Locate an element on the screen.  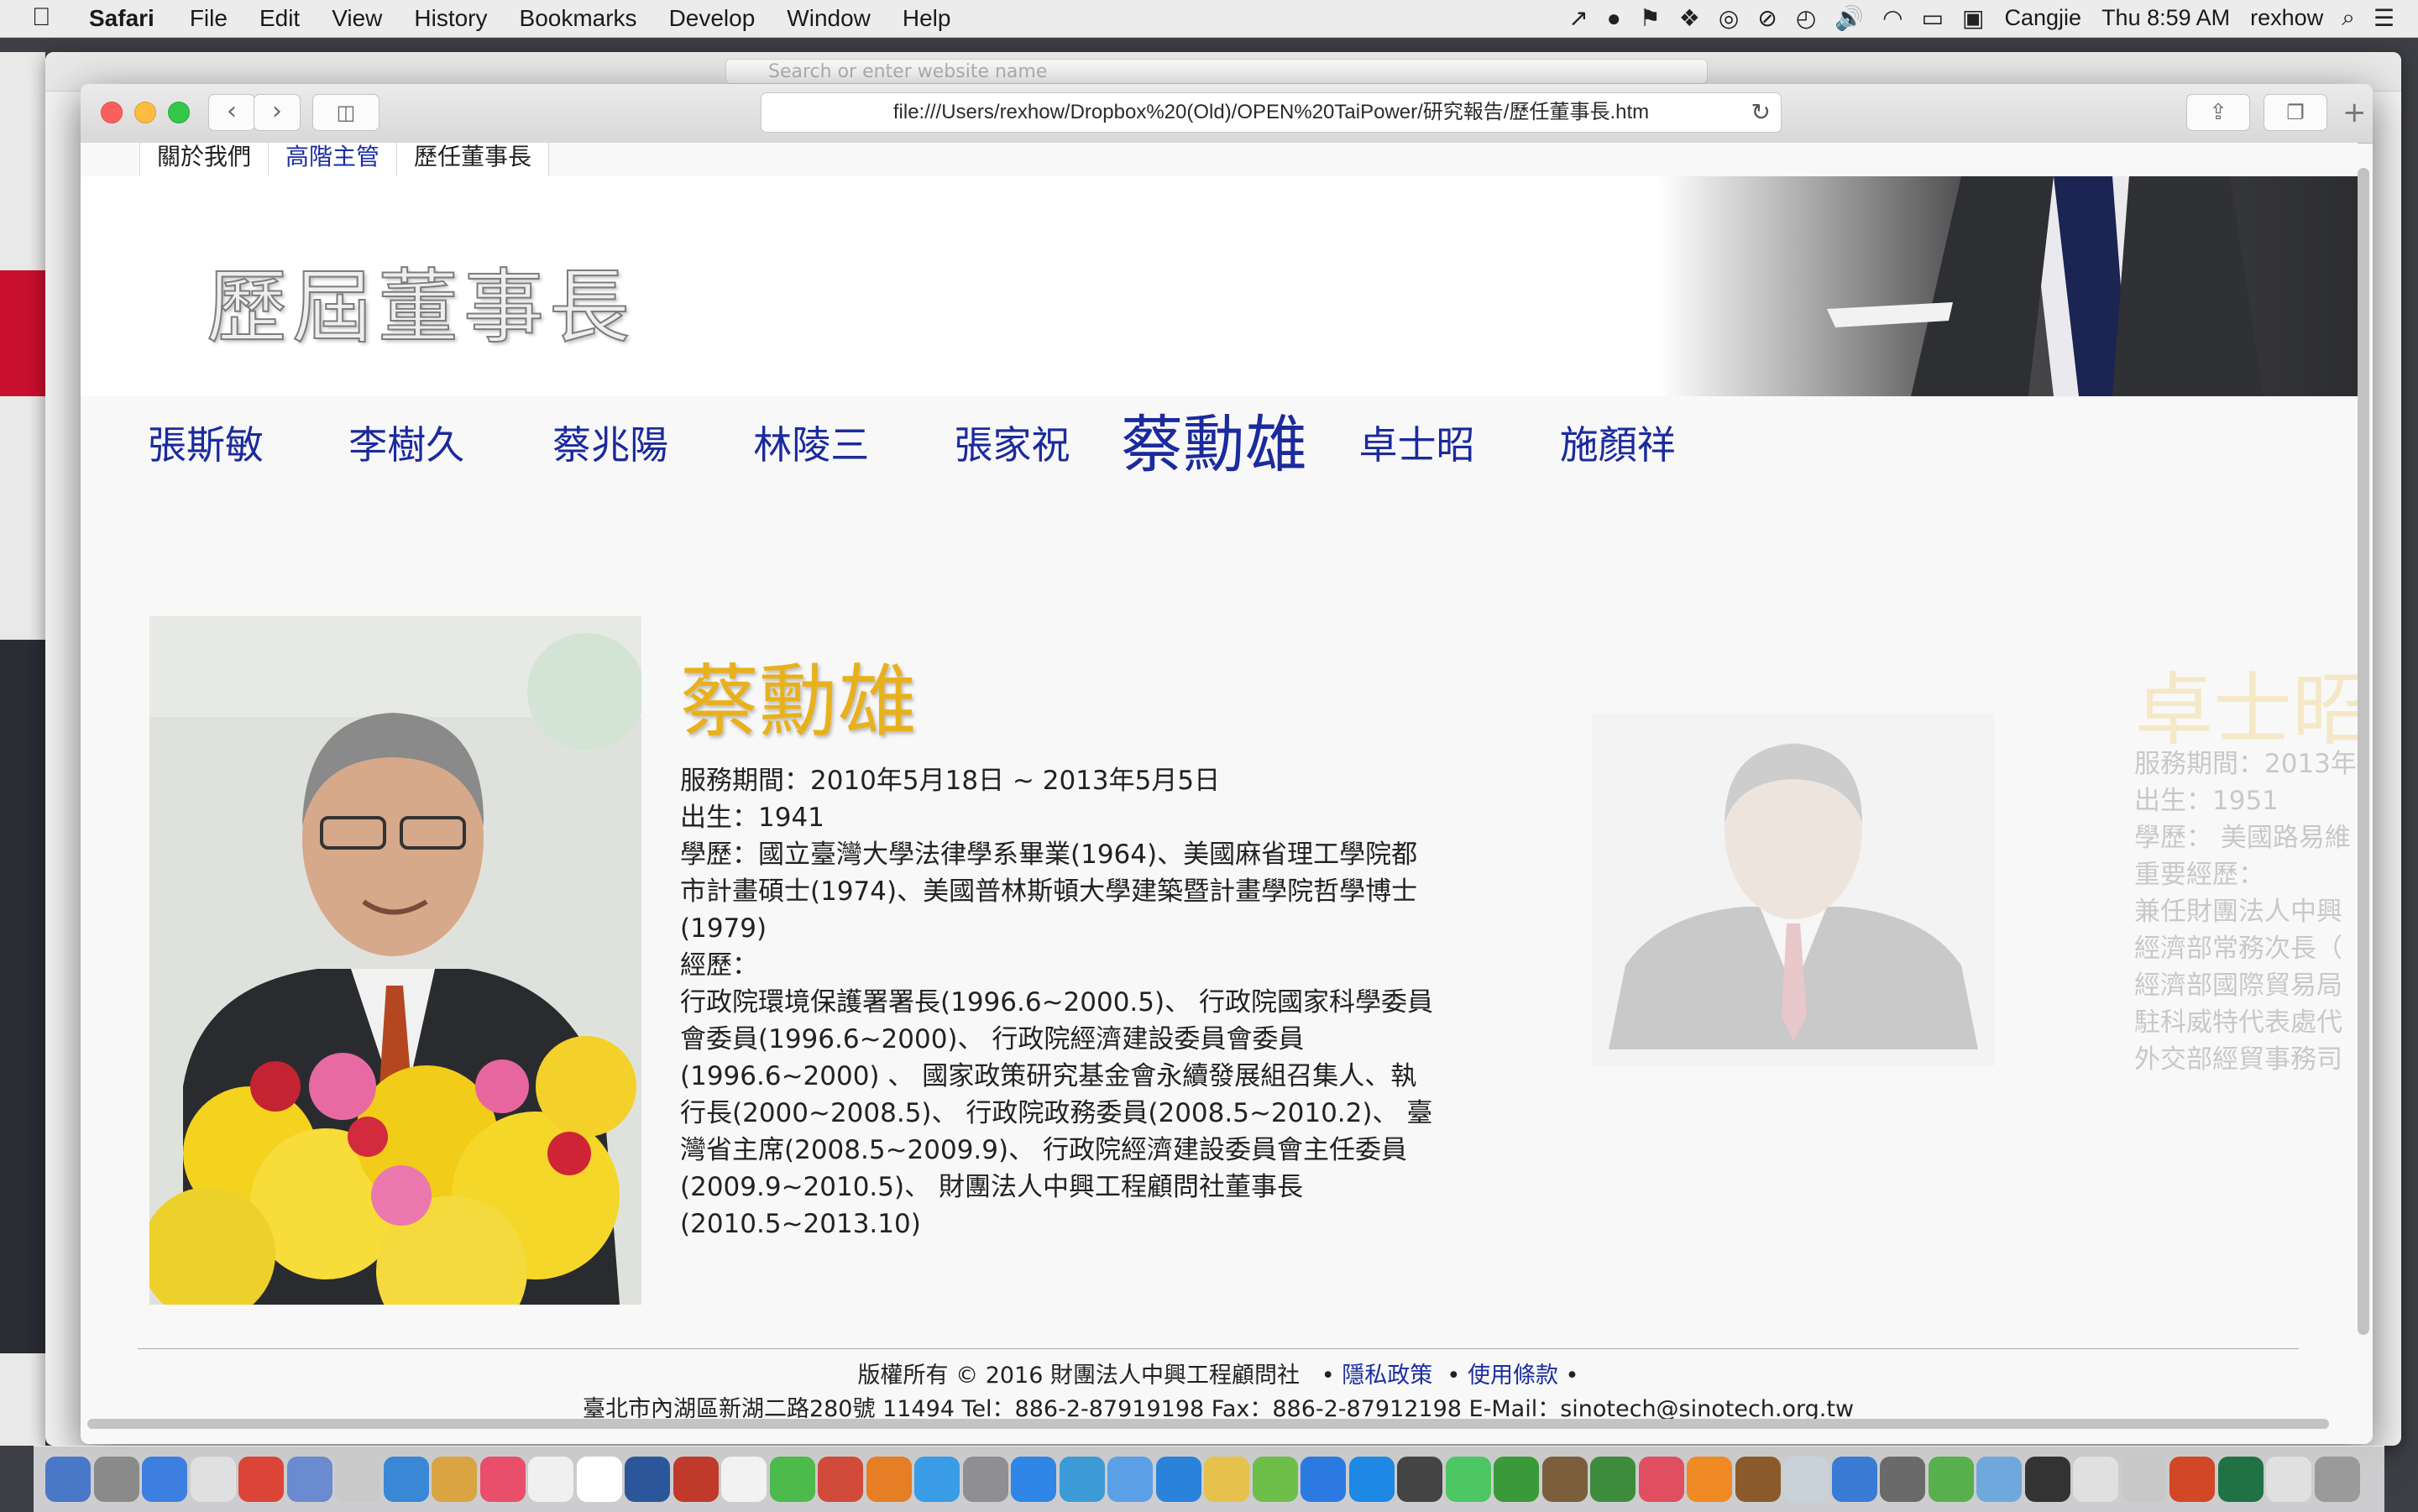
user-name: rexhow is located at coordinates (2286, 18).